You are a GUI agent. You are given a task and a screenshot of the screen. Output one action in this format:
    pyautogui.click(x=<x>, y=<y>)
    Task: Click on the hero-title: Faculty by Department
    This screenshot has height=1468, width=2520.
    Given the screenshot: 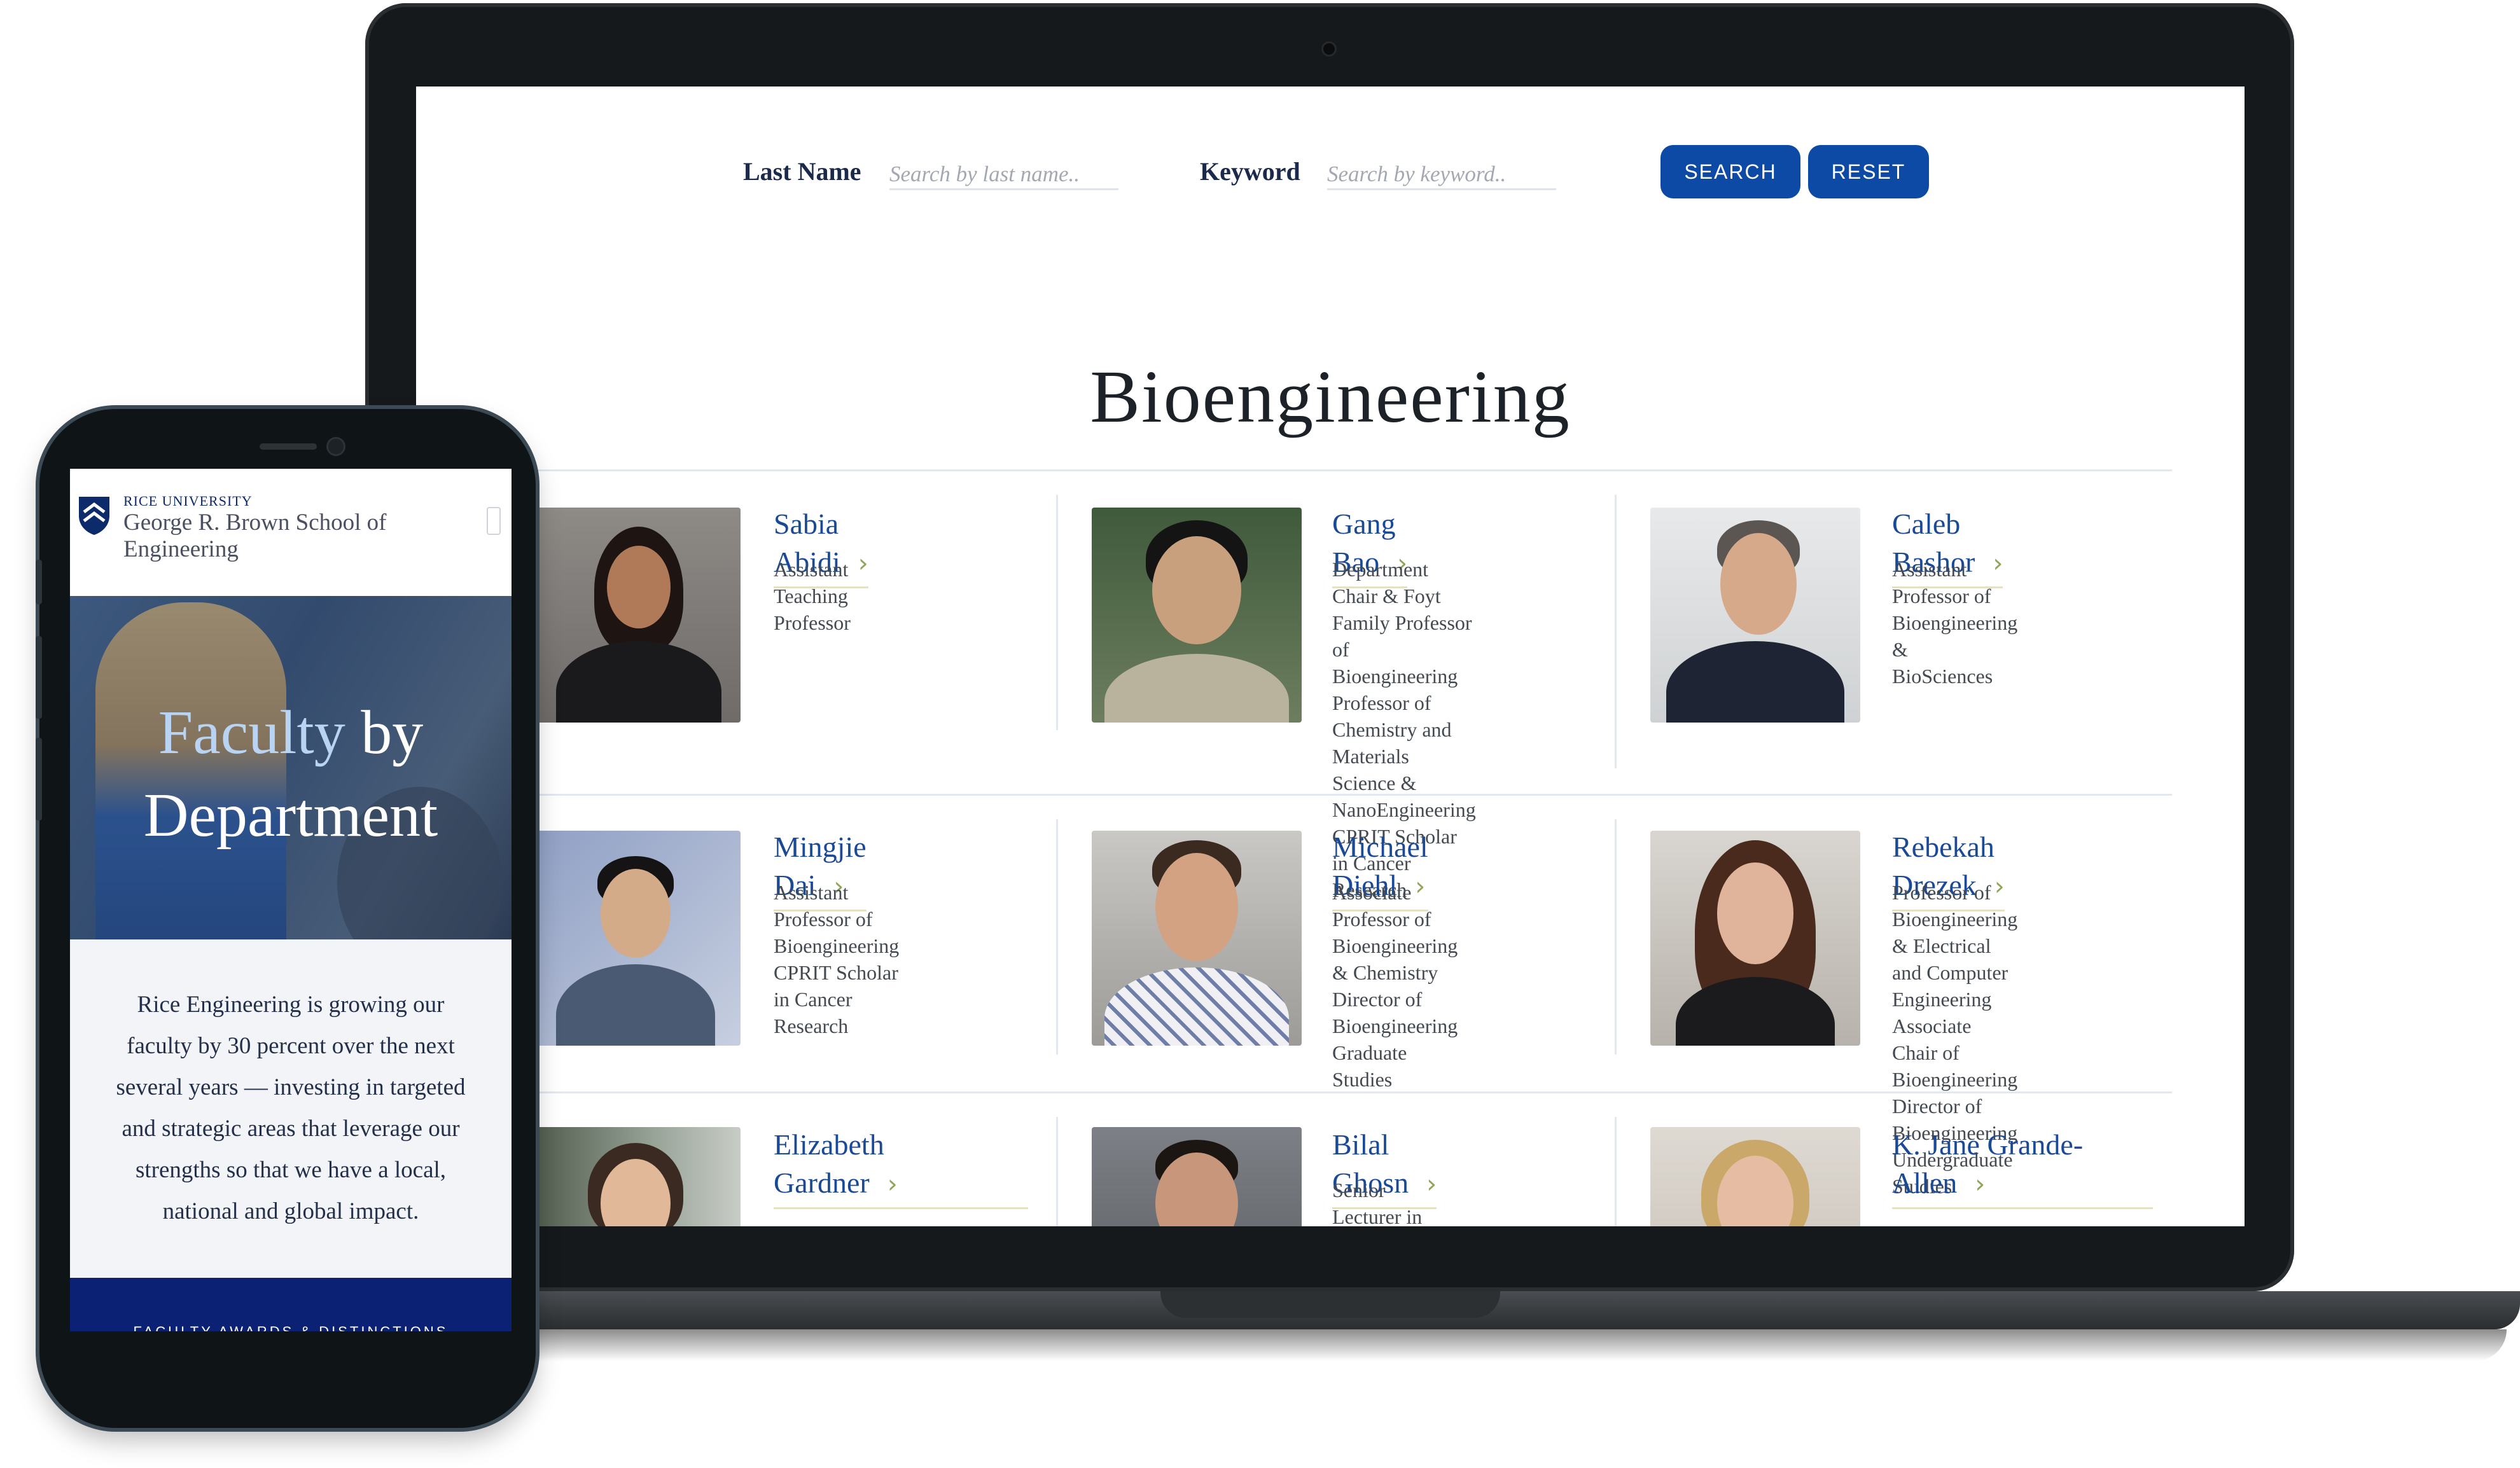 What is the action you would take?
    pyautogui.click(x=290, y=774)
    